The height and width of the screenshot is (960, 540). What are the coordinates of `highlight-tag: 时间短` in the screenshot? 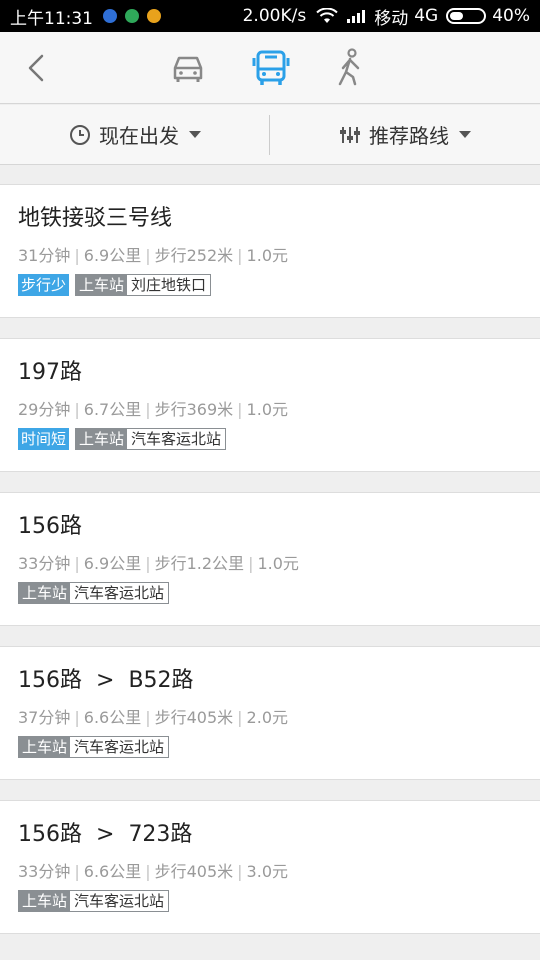 It's located at (44, 439).